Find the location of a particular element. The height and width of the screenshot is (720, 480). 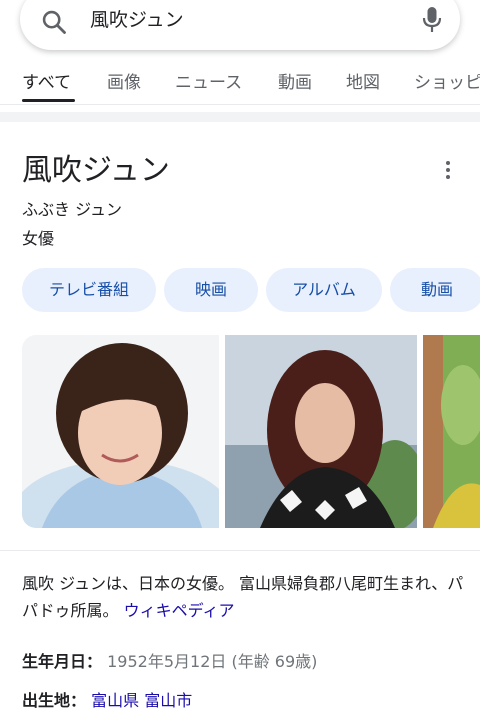

section-separator is located at coordinates (240, 117).